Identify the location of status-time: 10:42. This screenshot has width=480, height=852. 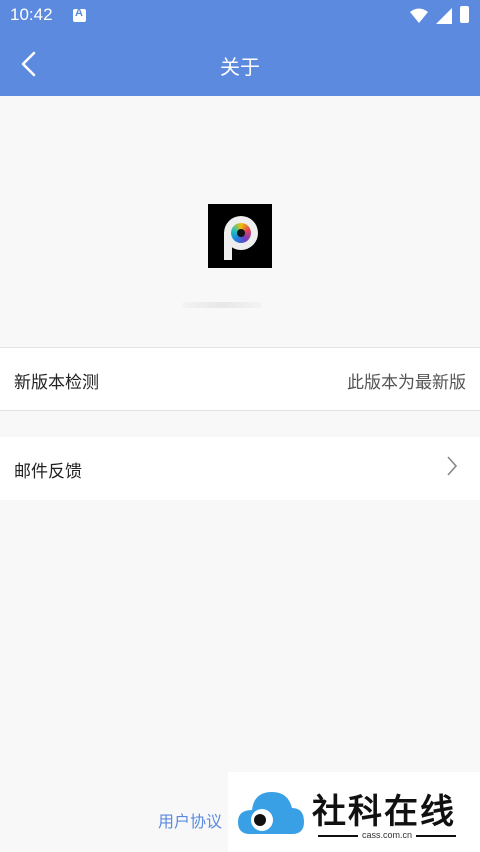
(31, 14).